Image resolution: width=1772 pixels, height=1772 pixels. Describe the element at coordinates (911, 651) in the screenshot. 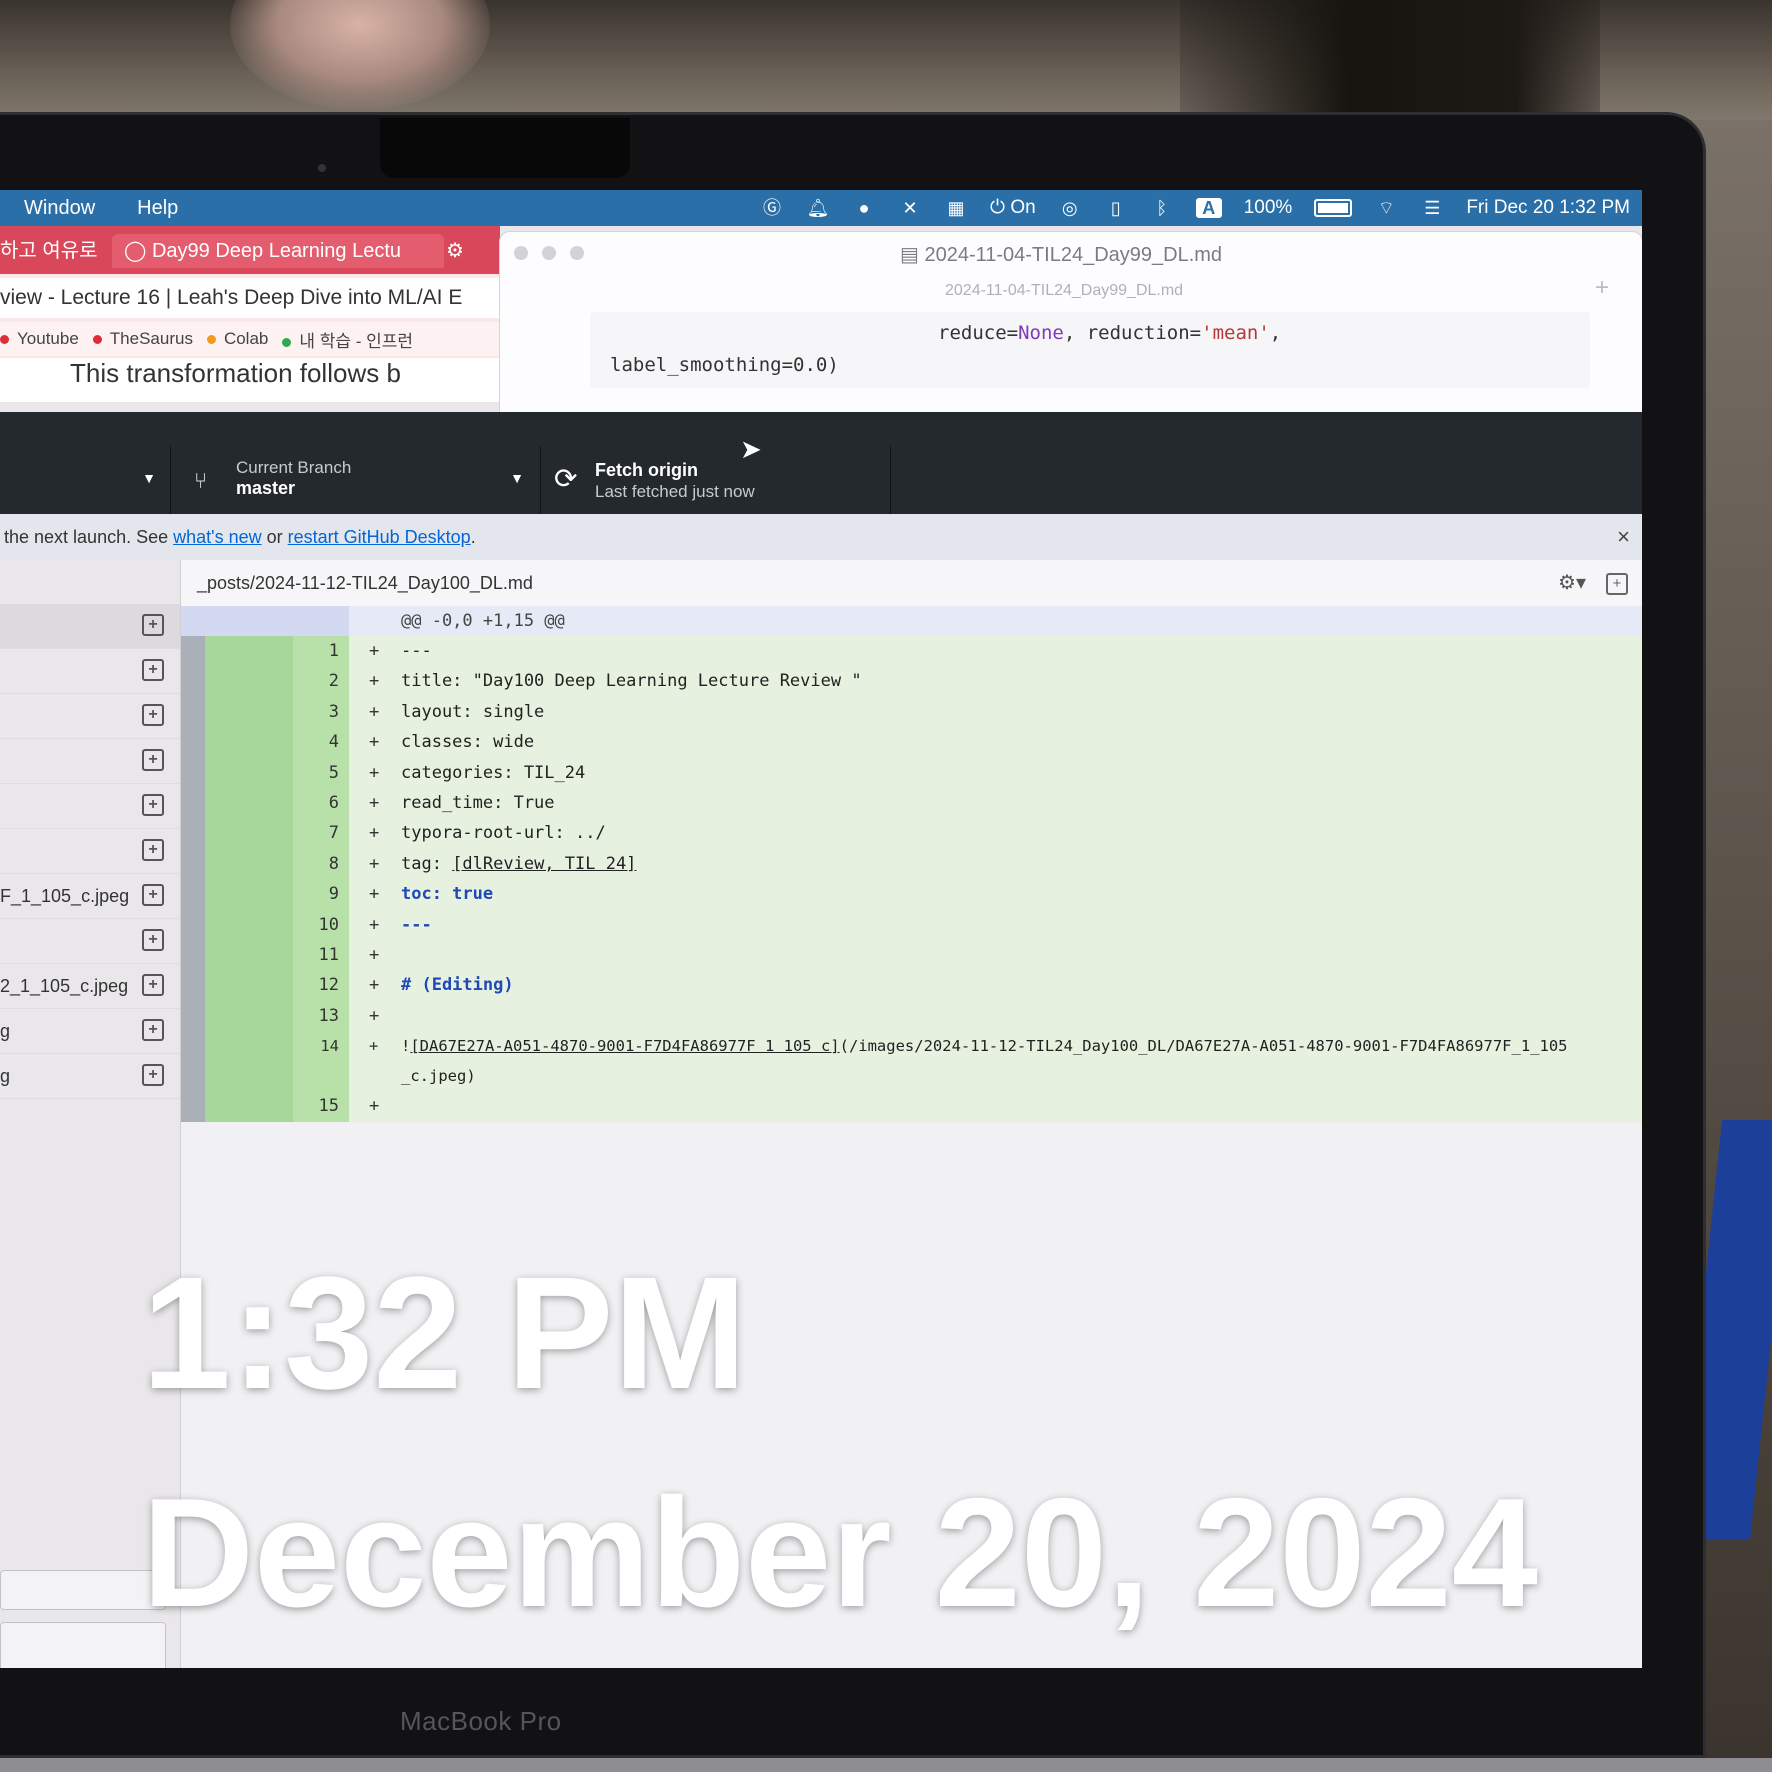

I see `diff-line: 1 + ---` at that location.